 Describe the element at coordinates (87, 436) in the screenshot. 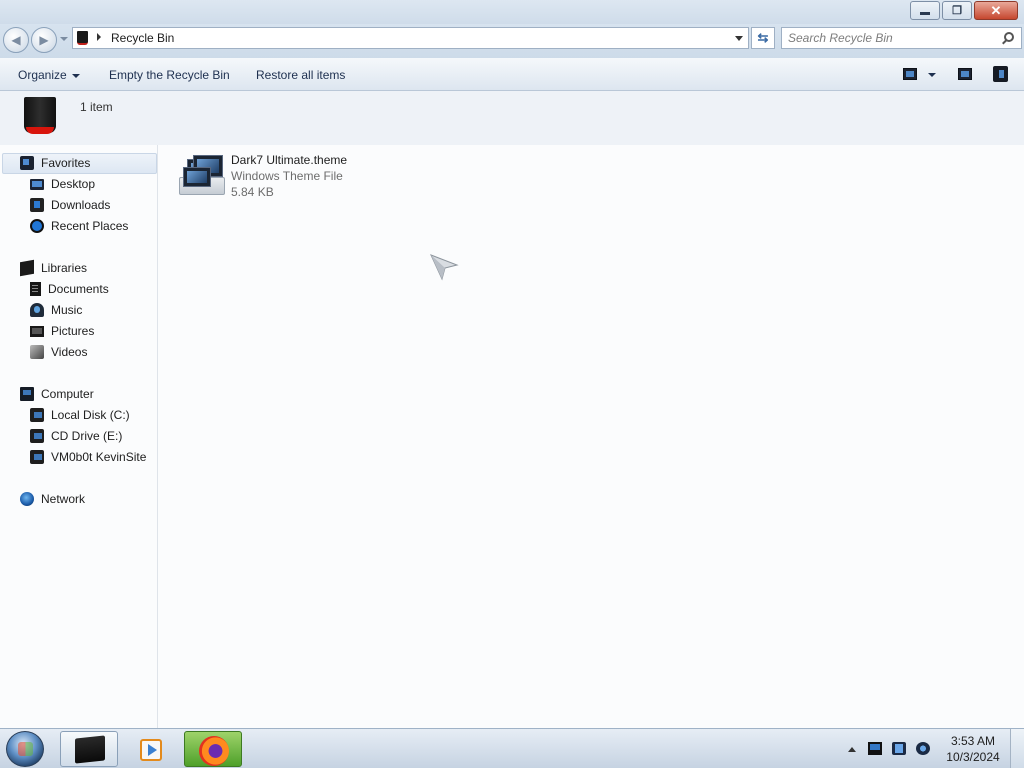

I see `nav-cd-drive-label: CD Drive (E:)` at that location.